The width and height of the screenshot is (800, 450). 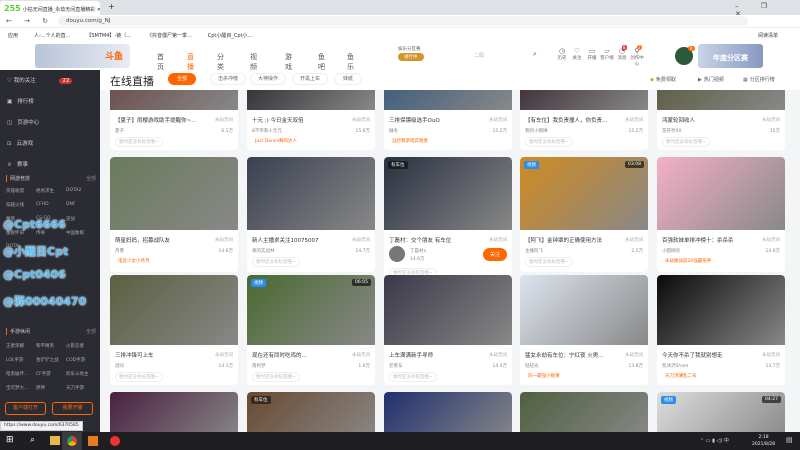 What do you see at coordinates (51, 374) in the screenshot?
I see `sidebar-game-link: CF手游` at bounding box center [51, 374].